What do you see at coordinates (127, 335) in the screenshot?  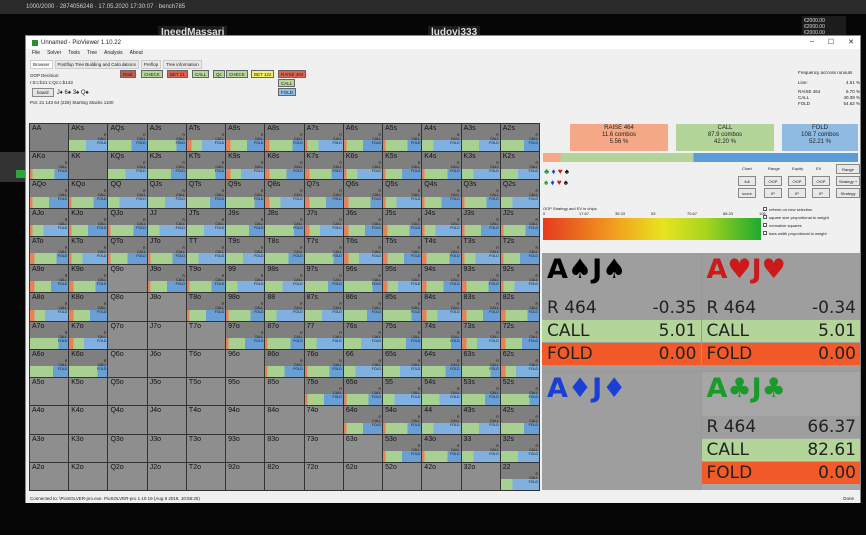 I see `hand-cell: Q7o` at bounding box center [127, 335].